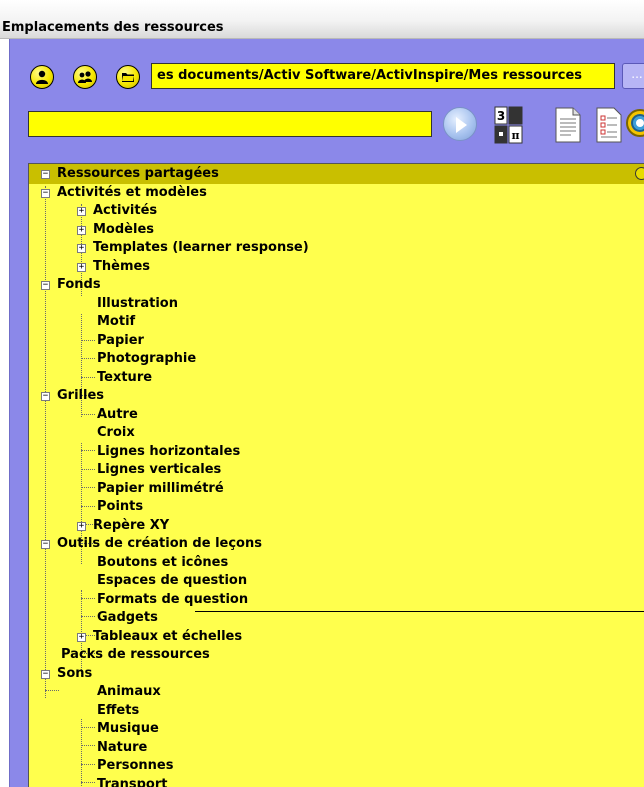  What do you see at coordinates (230, 124) in the screenshot?
I see `search-input` at bounding box center [230, 124].